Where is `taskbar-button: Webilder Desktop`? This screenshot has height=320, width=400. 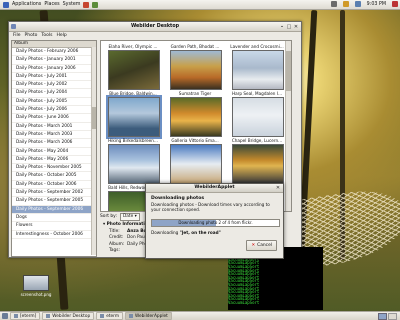 taskbar-button: Webilder Desktop is located at coordinates (68, 316).